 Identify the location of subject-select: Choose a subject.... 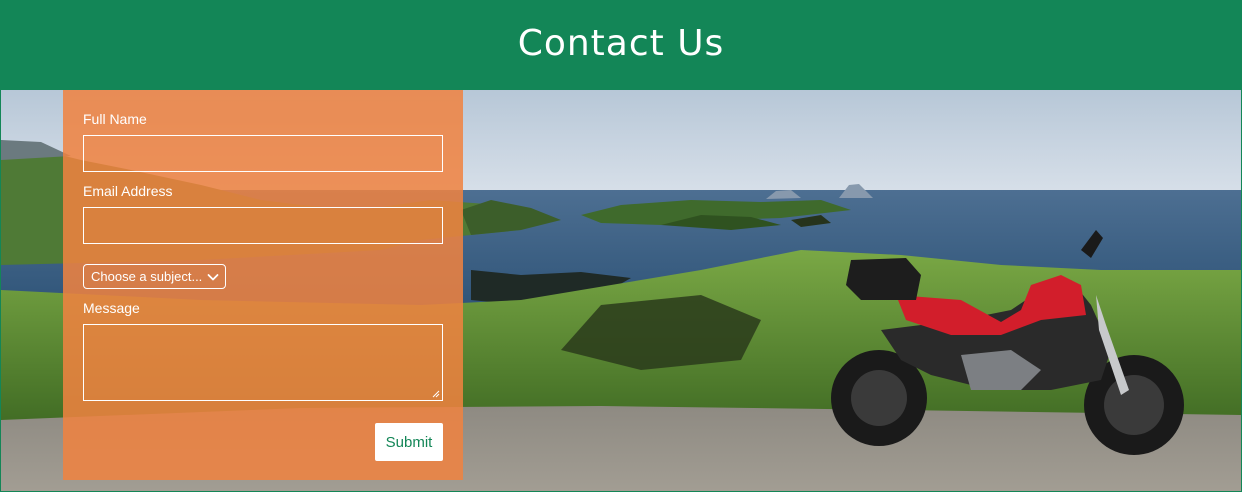
(154, 276).